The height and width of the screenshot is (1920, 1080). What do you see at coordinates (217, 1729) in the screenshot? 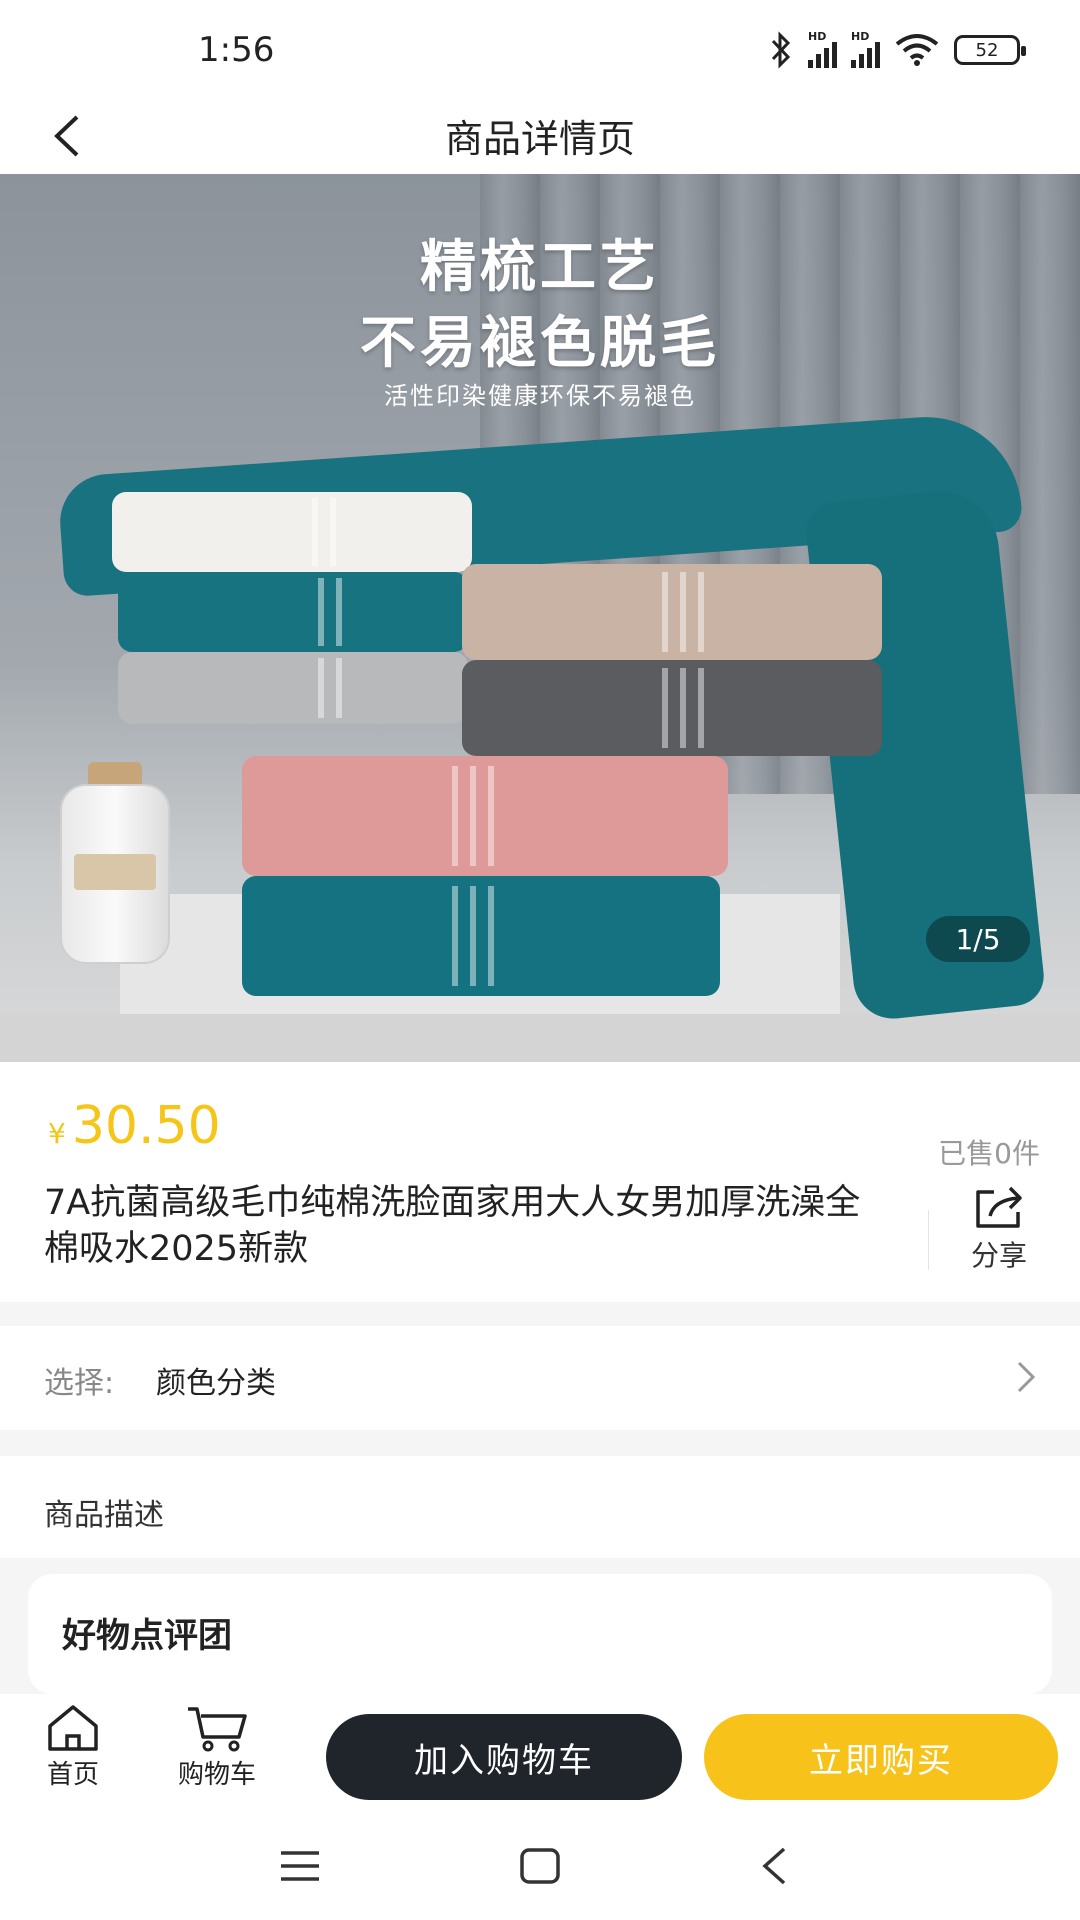
I see `cart-icon` at bounding box center [217, 1729].